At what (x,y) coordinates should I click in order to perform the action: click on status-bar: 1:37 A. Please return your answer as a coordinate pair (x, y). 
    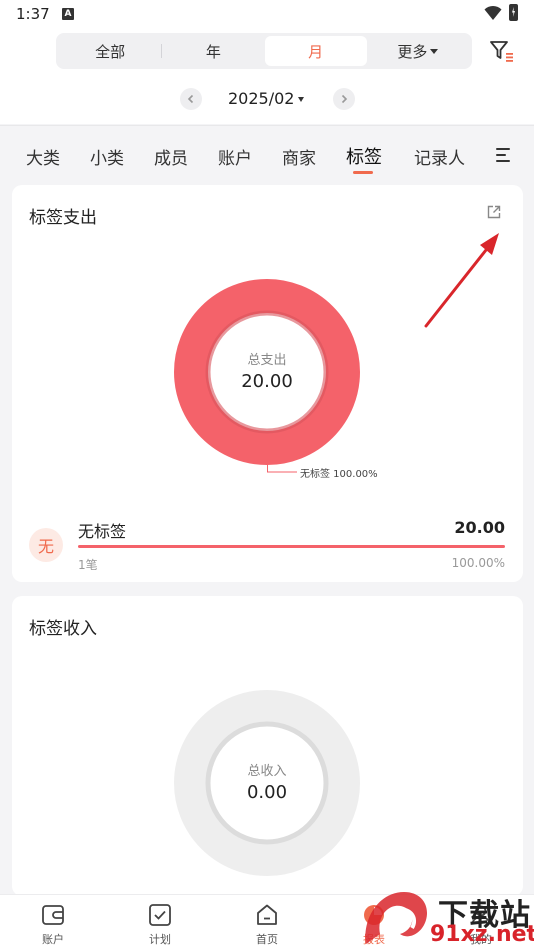
    Looking at the image, I should click on (267, 14).